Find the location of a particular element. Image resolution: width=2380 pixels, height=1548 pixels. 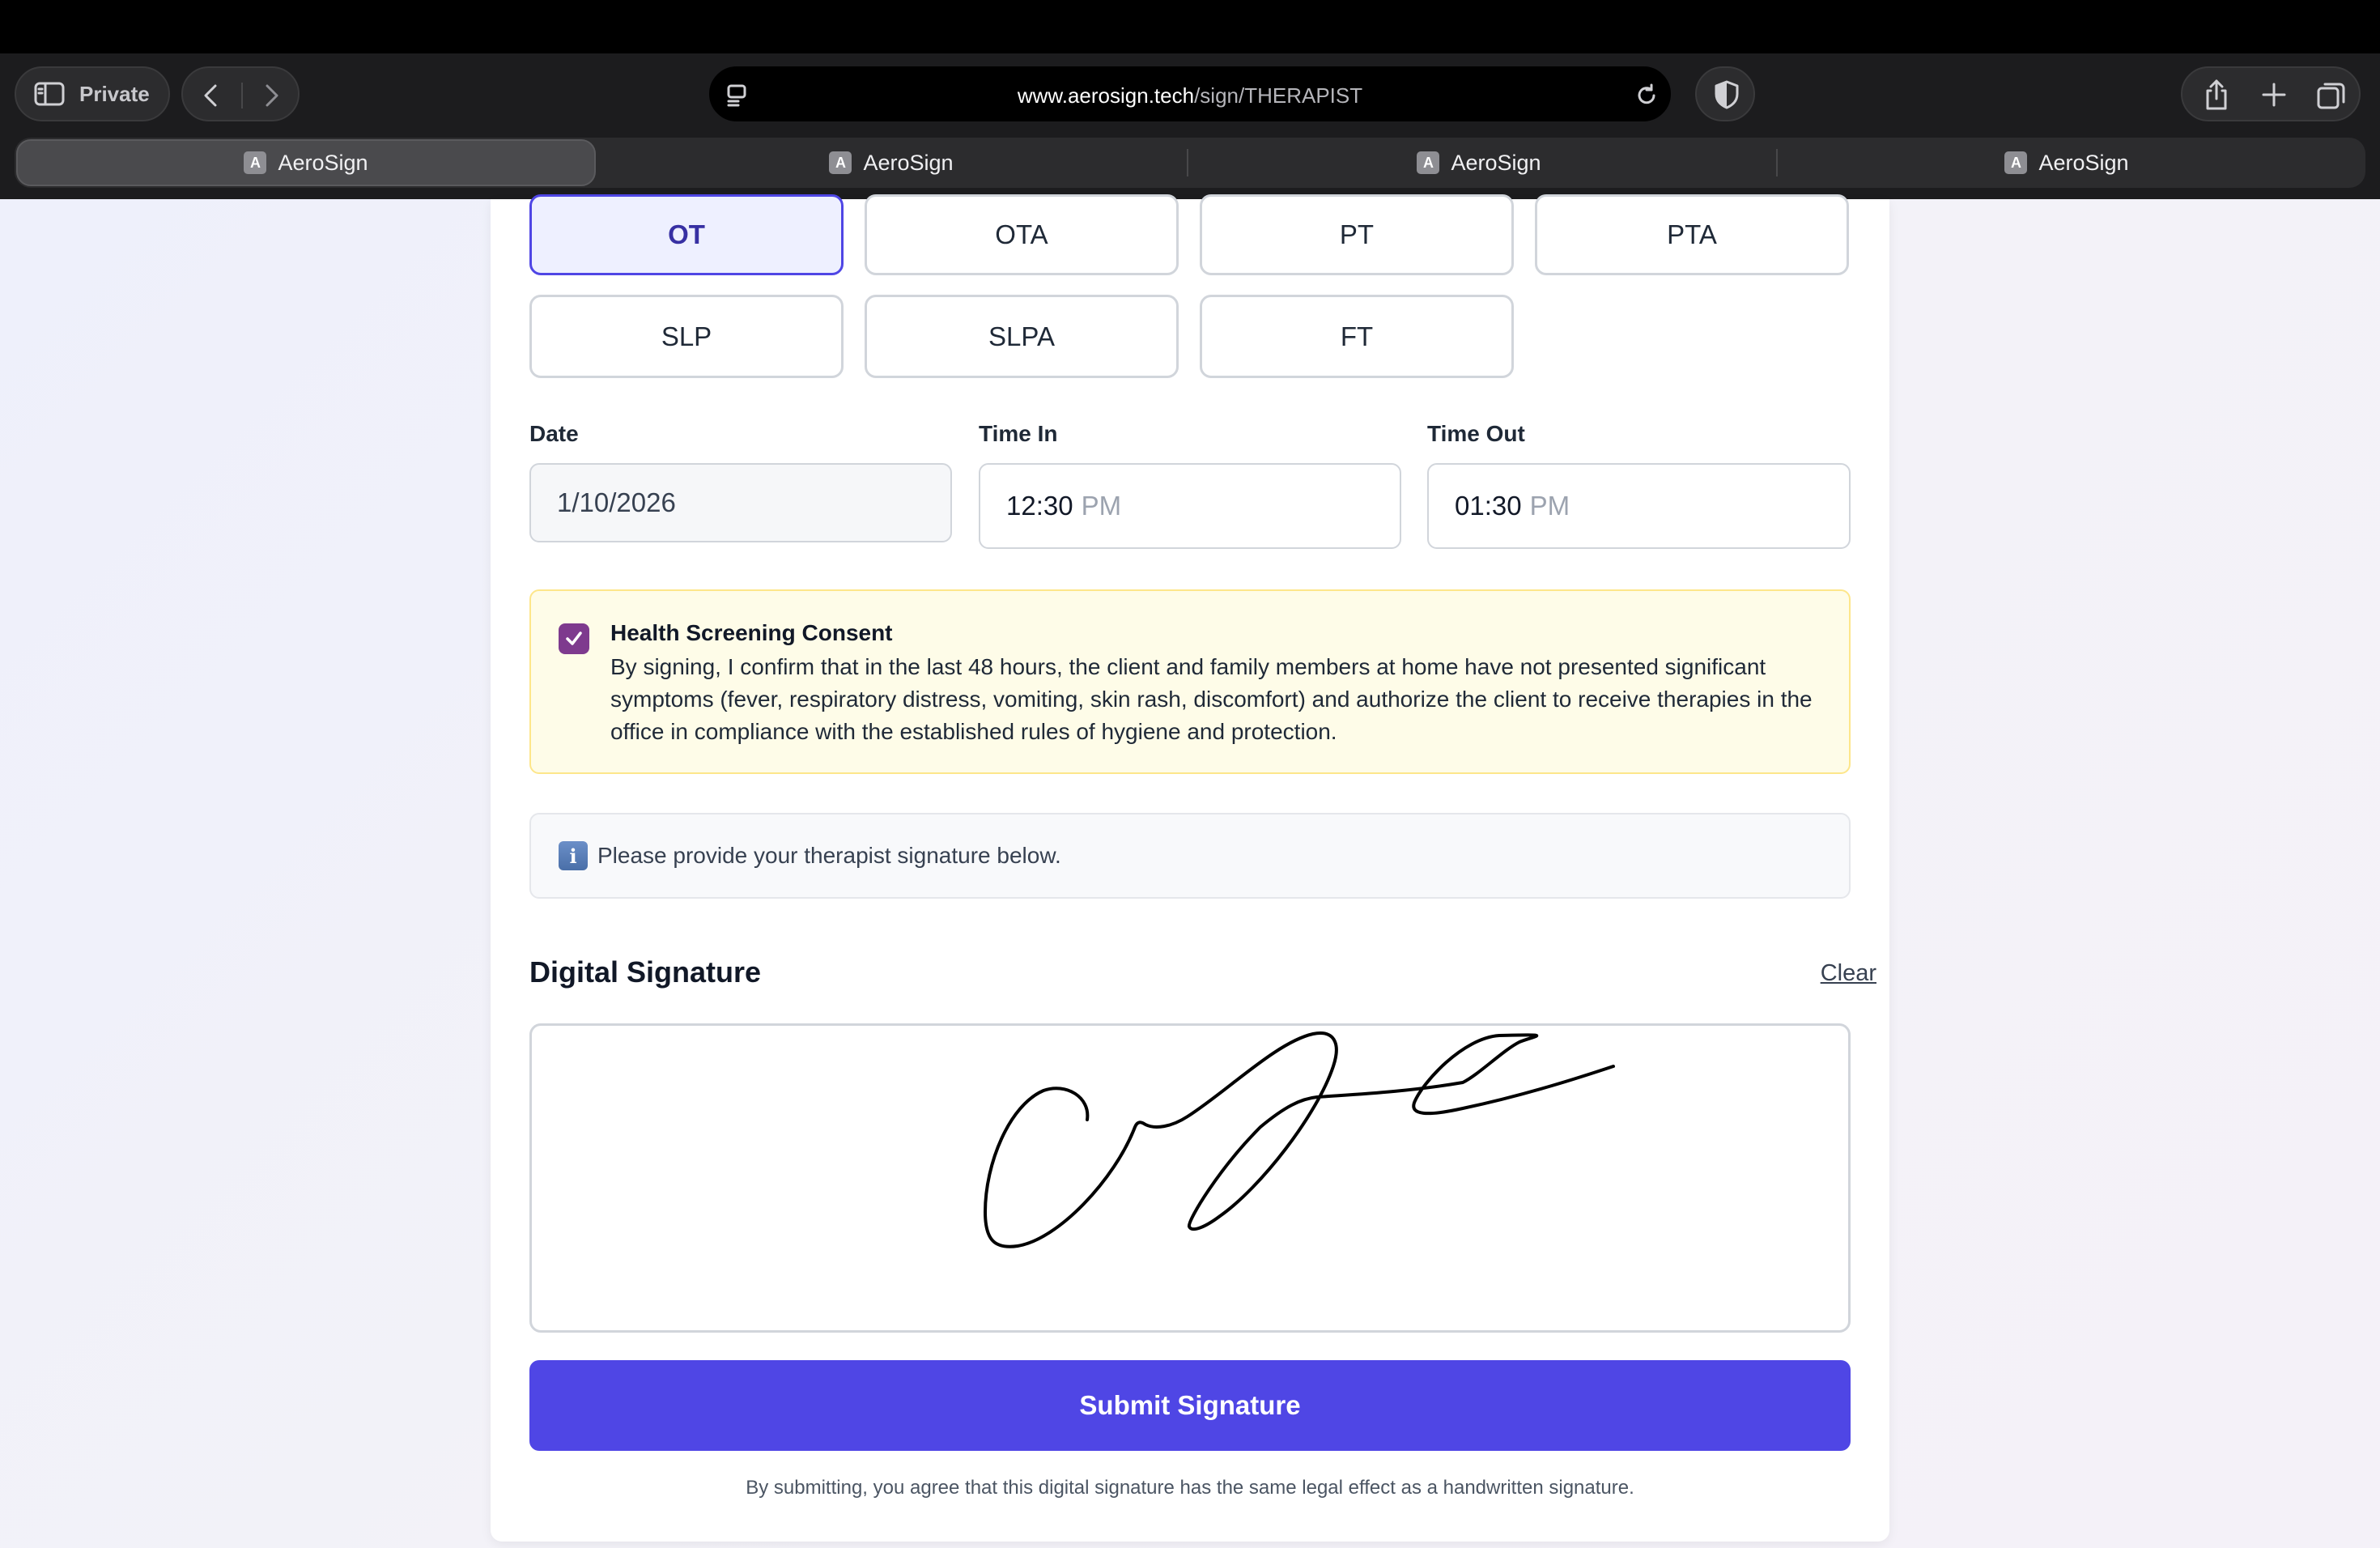

forward-icon is located at coordinates (271, 96).